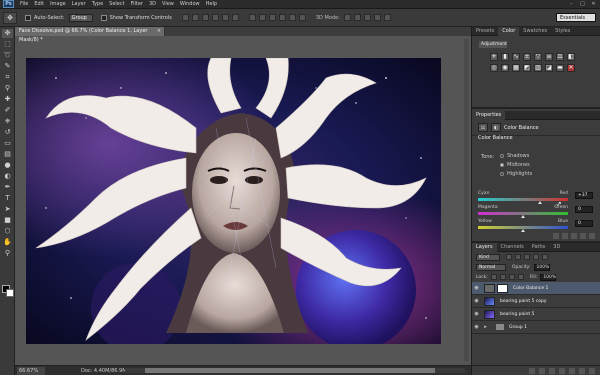 The height and width of the screenshot is (375, 600). Describe the element at coordinates (523, 226) in the screenshot. I see `yellow-blue-slider: Yellow Blue` at that location.